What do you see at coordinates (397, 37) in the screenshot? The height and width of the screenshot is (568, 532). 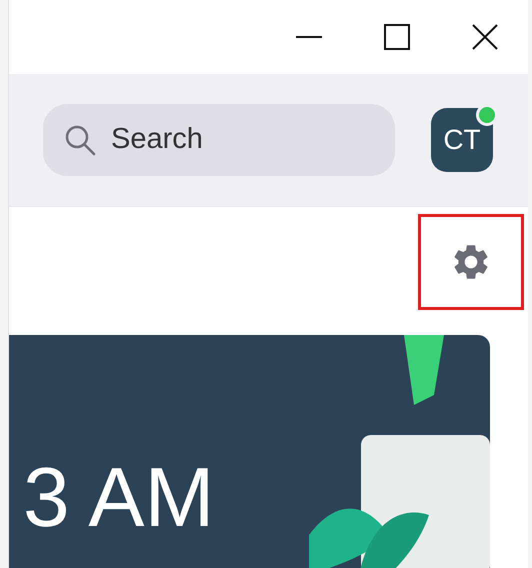 I see `maximize-icon` at bounding box center [397, 37].